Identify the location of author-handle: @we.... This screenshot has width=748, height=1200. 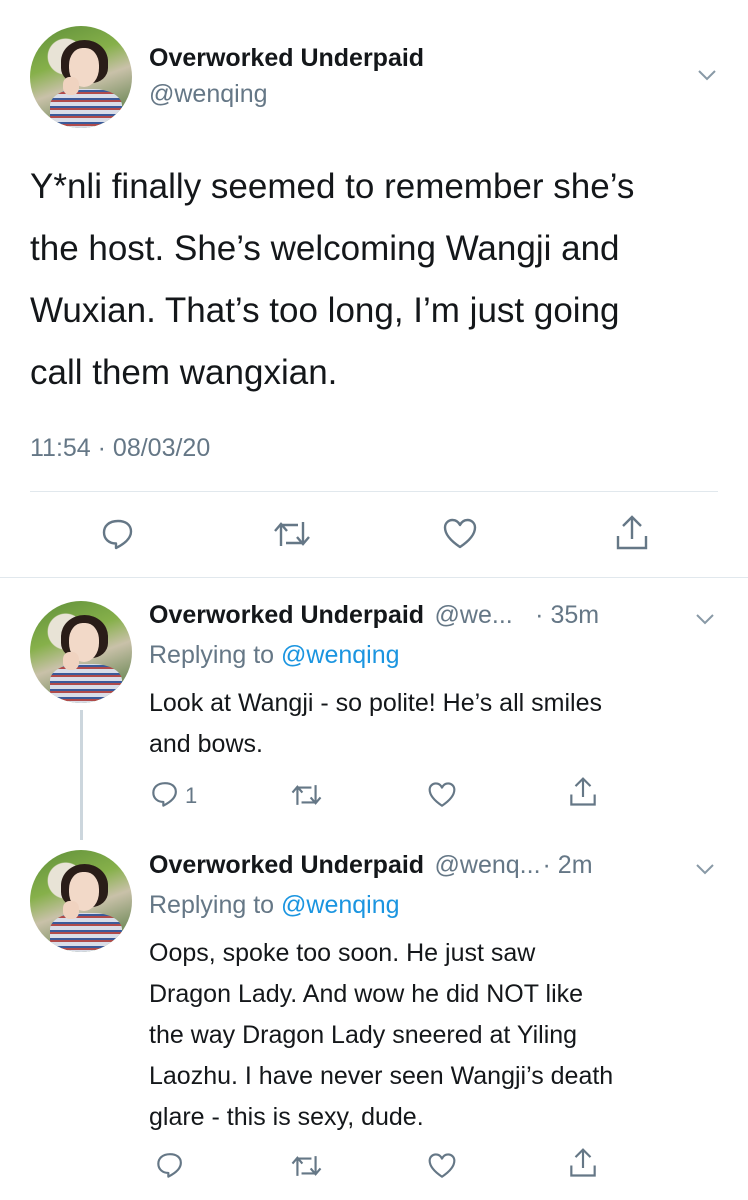
(474, 615).